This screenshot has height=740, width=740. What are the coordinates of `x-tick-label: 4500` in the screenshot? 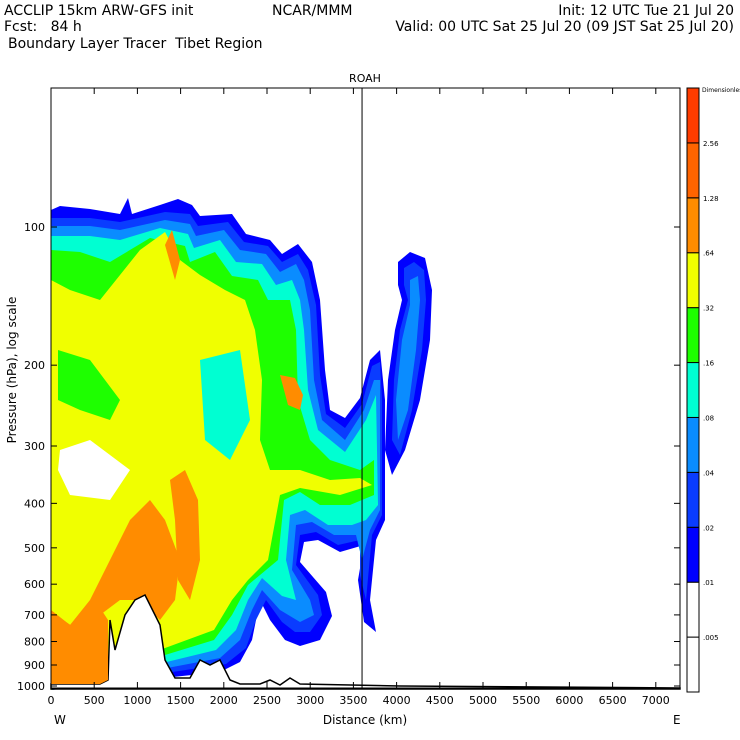 It's located at (440, 700).